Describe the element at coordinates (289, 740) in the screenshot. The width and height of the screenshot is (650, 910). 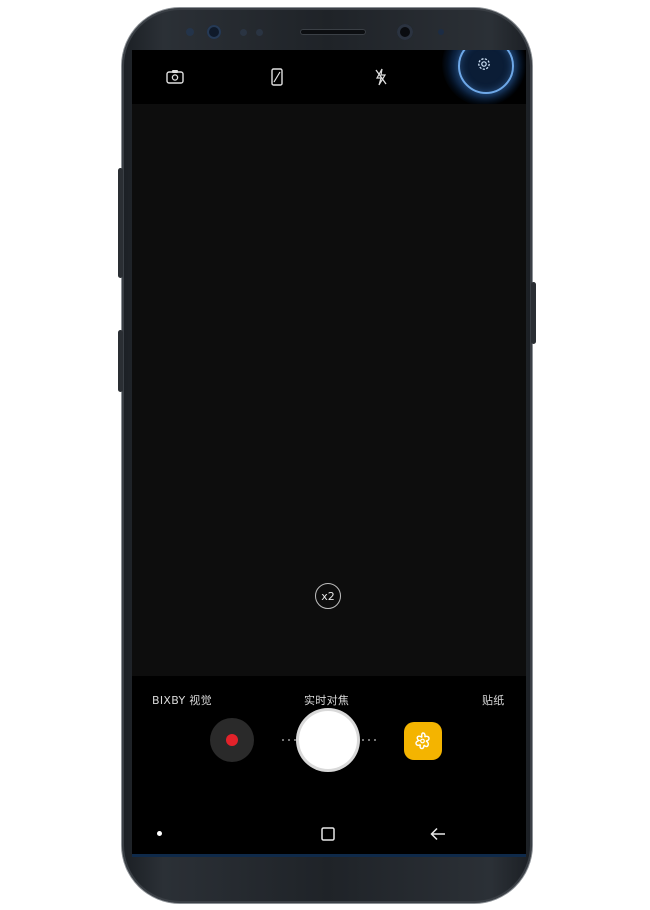
I see `swipe-indicator-left` at that location.